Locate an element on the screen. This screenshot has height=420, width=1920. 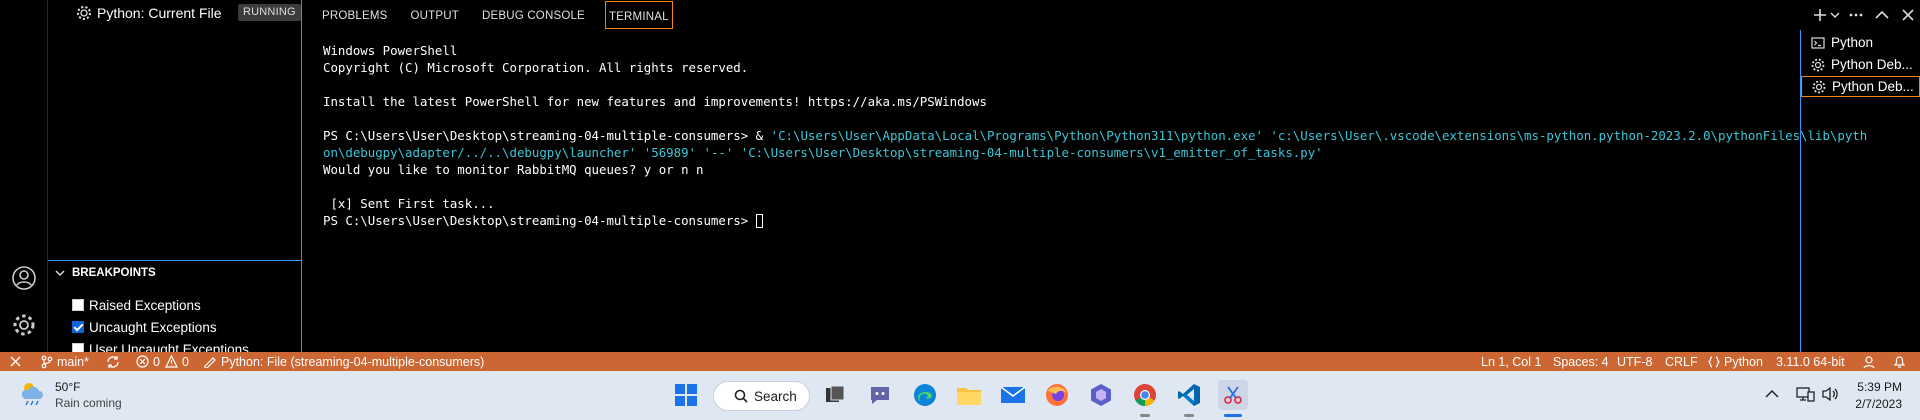
teams-chat-icon is located at coordinates (880, 395).